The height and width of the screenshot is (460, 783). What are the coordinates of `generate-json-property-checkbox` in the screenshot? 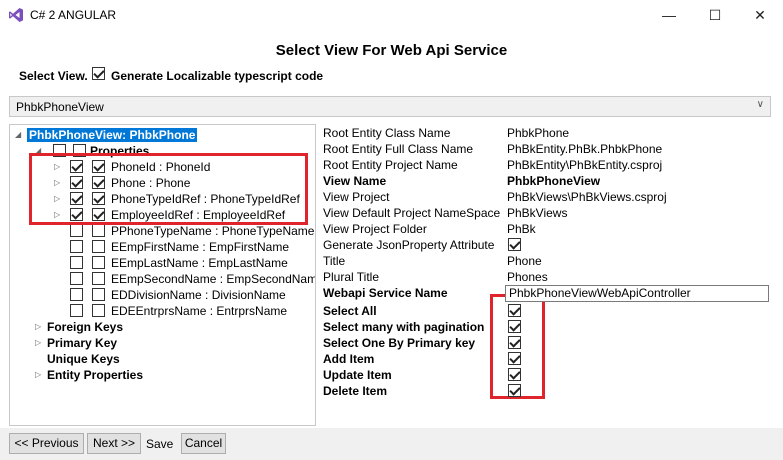 It's located at (514, 244).